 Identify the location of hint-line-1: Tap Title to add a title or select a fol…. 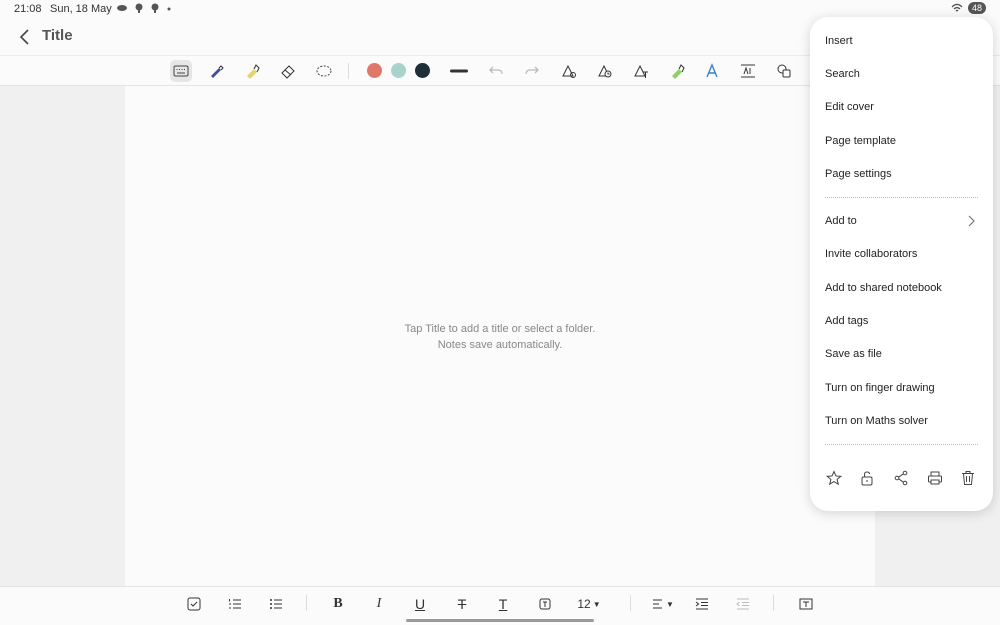
(500, 329).